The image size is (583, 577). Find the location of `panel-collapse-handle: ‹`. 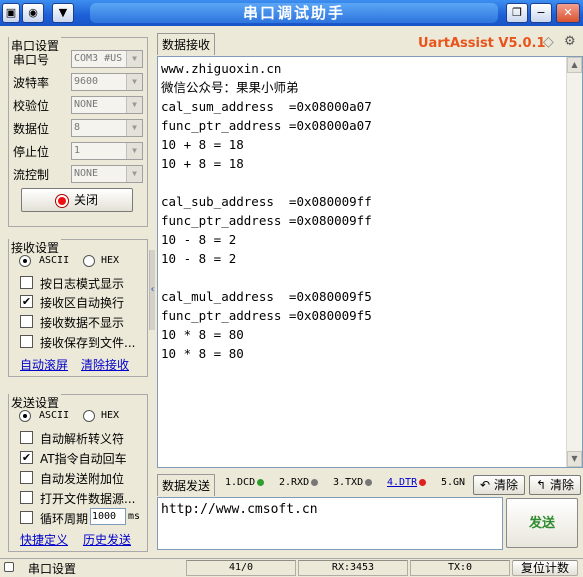

panel-collapse-handle: ‹ is located at coordinates (152, 290).